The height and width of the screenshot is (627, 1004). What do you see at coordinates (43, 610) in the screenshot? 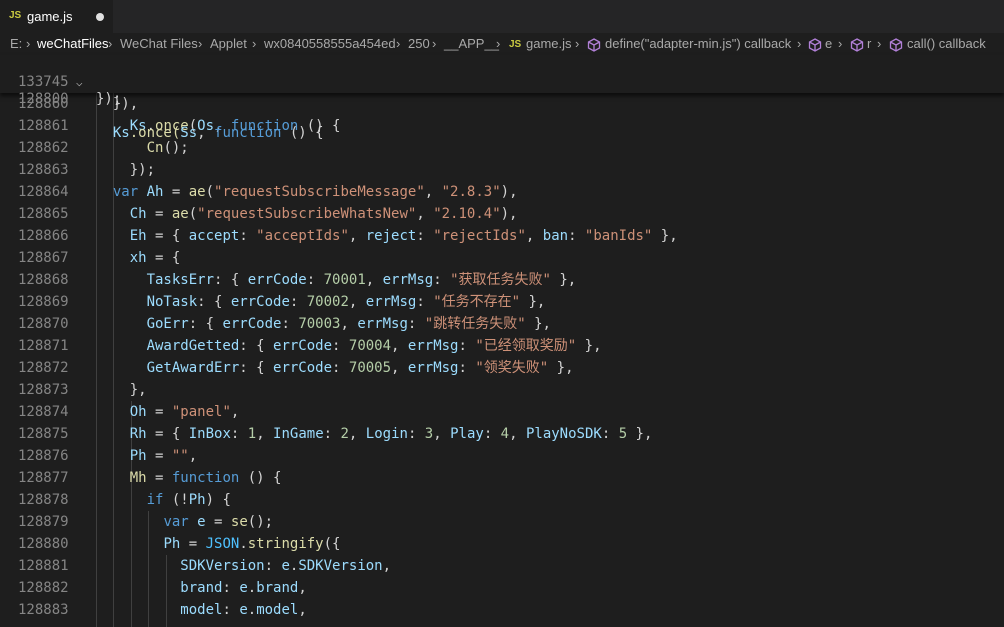
I see `line-number: 128883` at bounding box center [43, 610].